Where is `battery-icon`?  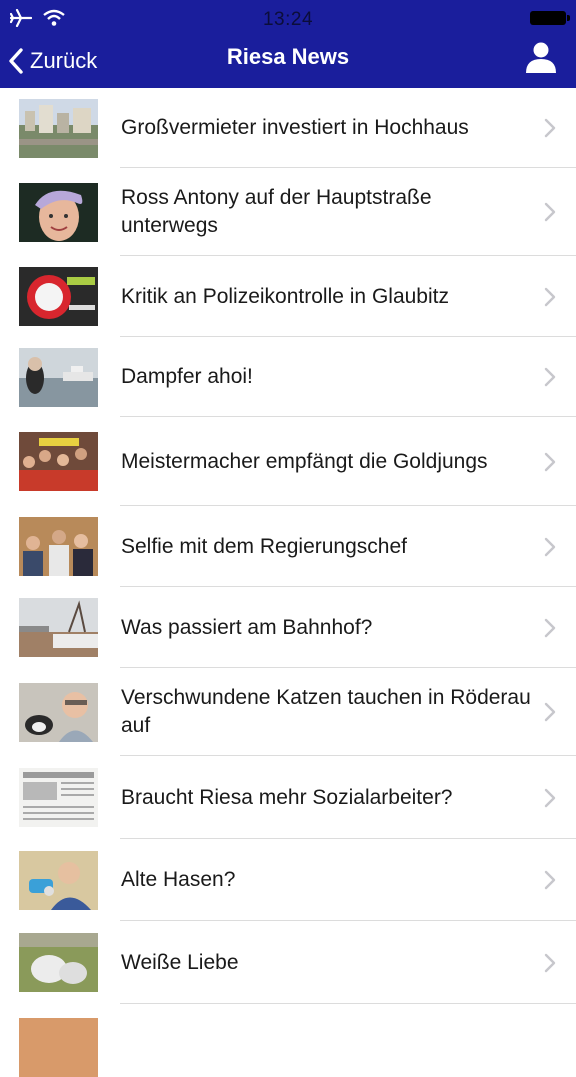 battery-icon is located at coordinates (550, 18).